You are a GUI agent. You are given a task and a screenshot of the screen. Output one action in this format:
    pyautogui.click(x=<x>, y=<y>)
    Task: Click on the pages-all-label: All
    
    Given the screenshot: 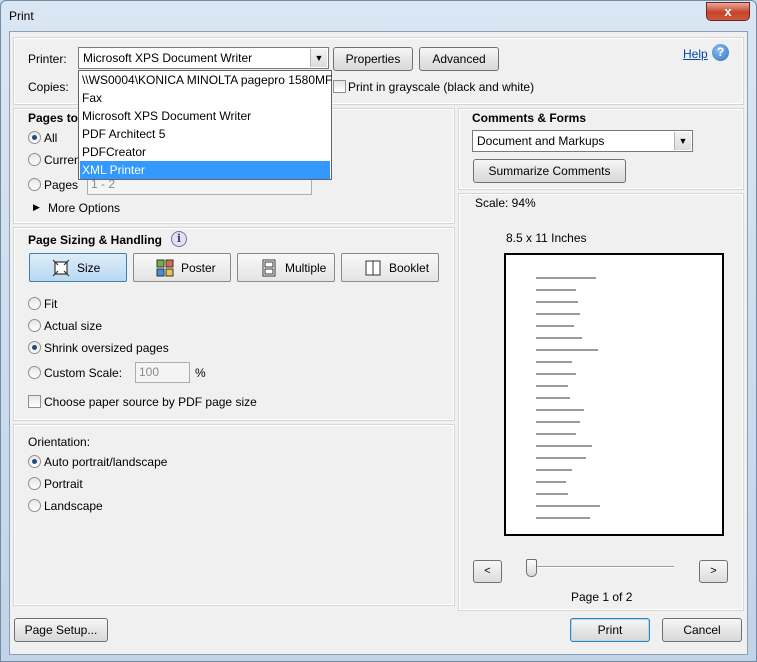 What is the action you would take?
    pyautogui.click(x=51, y=138)
    